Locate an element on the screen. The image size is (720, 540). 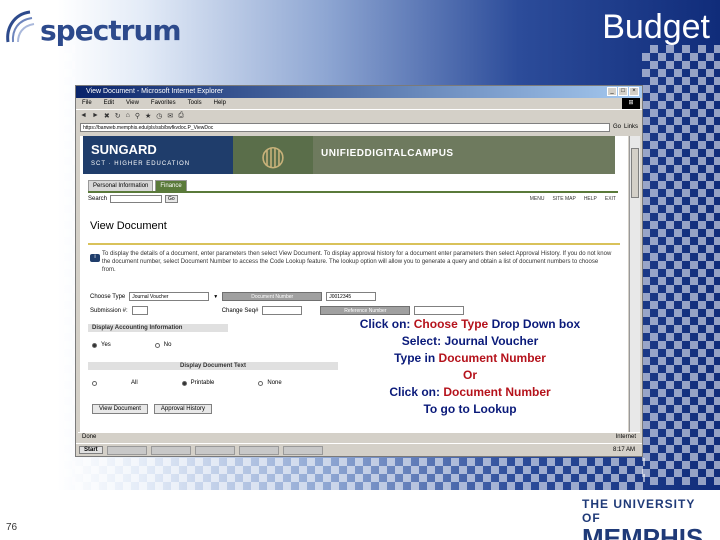
logo-text: spectrum is located at coordinates (111, 30).